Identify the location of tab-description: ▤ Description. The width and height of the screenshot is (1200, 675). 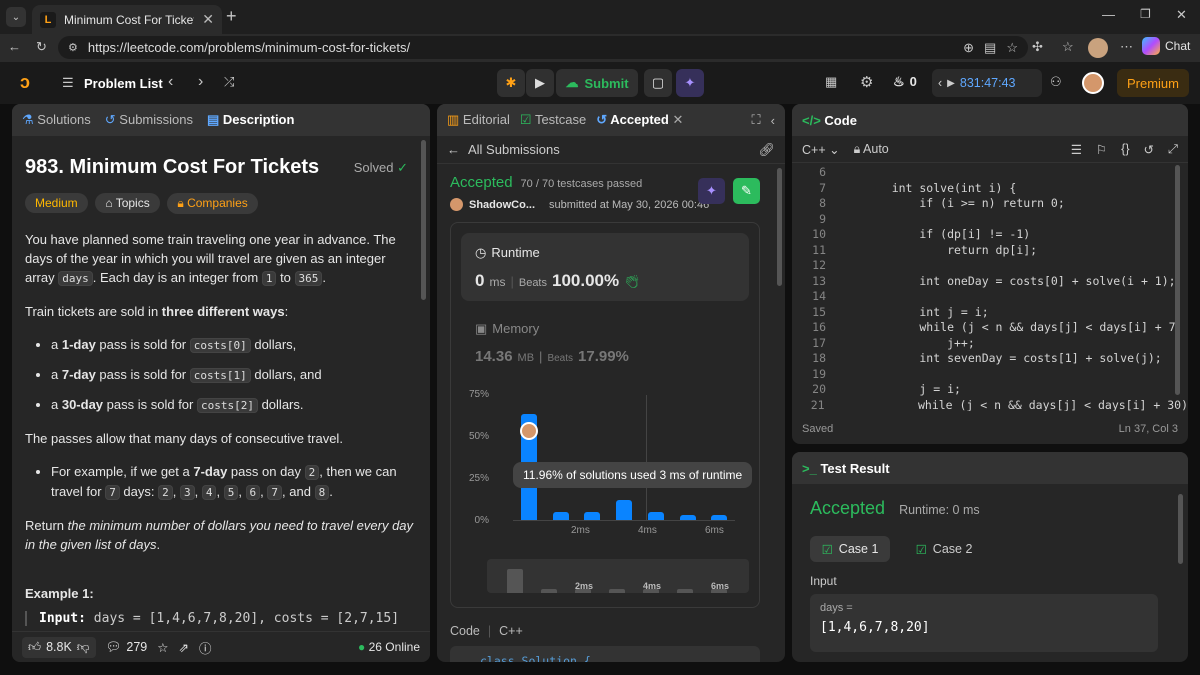
(250, 120).